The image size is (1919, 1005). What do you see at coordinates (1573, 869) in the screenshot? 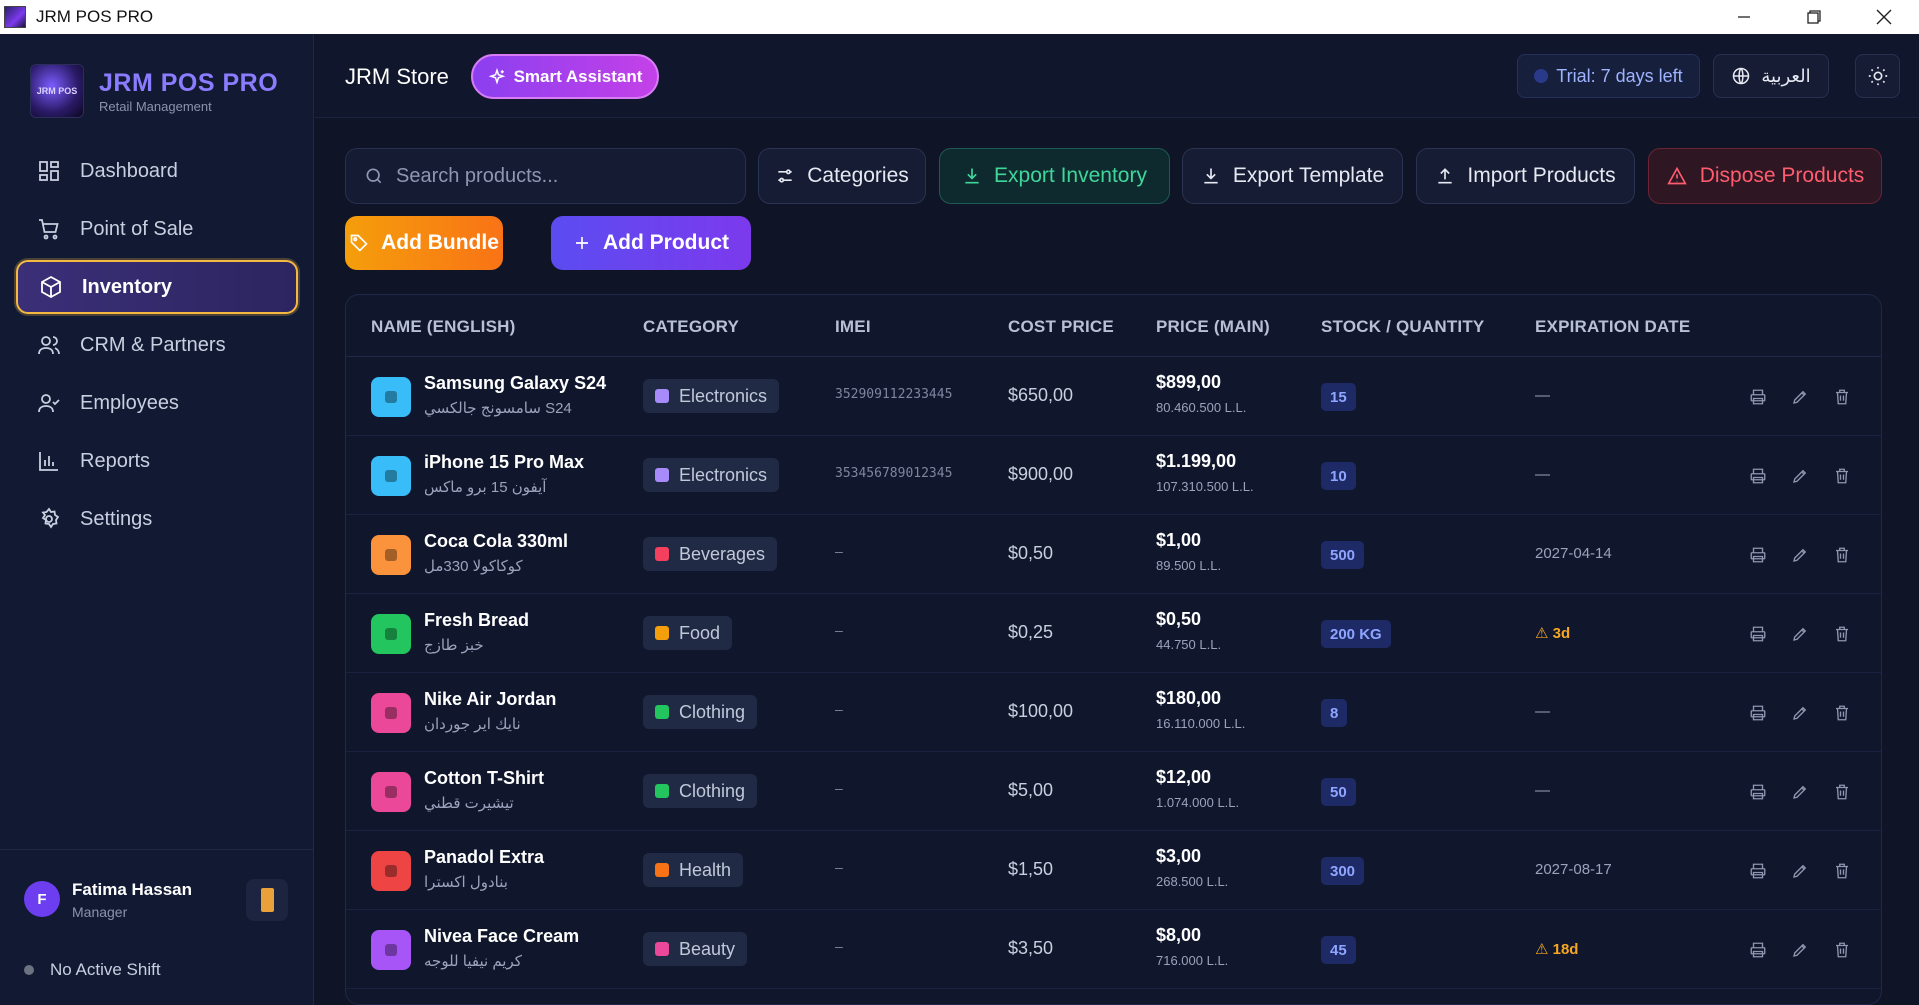
I see `expiration-date: 2027-08-17` at bounding box center [1573, 869].